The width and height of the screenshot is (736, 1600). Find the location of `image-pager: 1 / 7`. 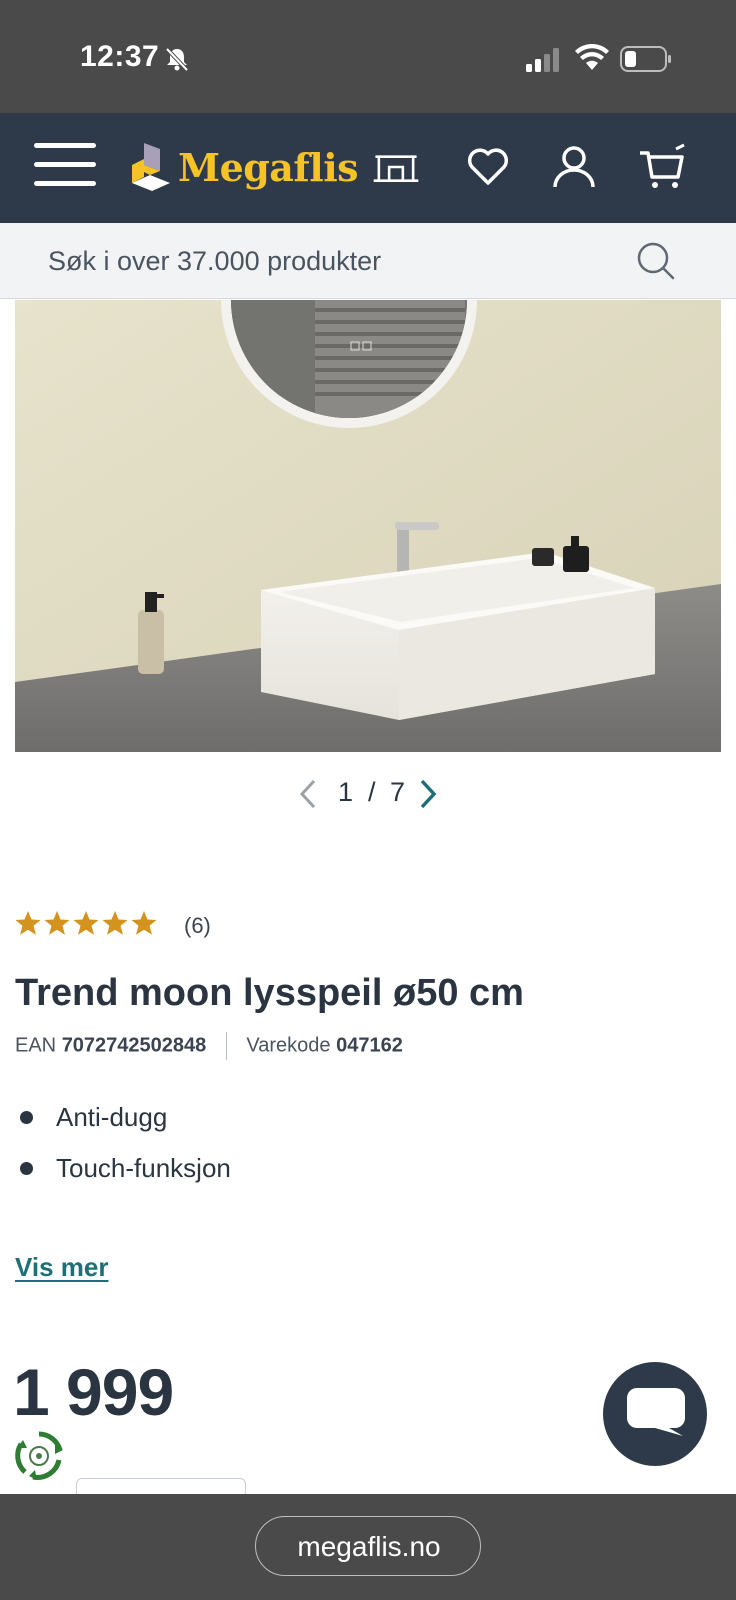

image-pager: 1 / 7 is located at coordinates (368, 795).